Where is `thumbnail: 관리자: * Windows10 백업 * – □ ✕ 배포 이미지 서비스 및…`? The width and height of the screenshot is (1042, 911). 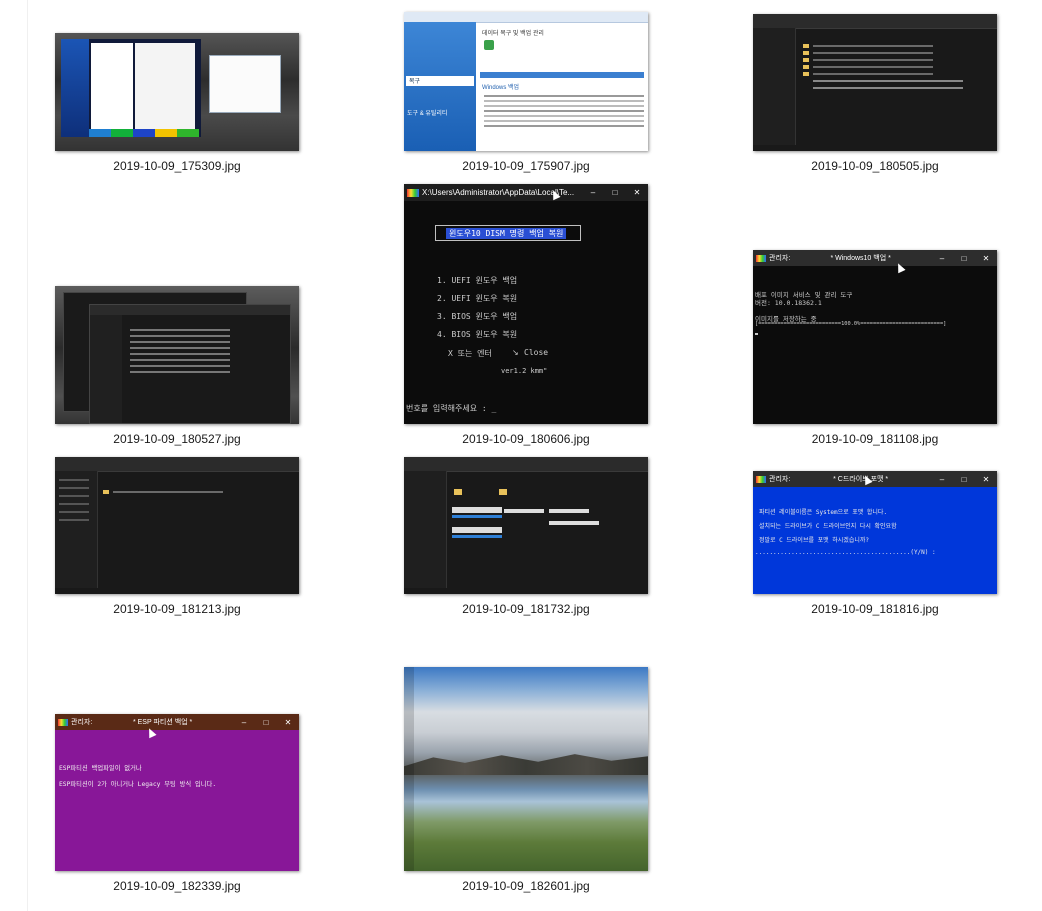
thumbnail: 관리자: * Windows10 백업 * – □ ✕ 배포 이미지 서비스 및… is located at coordinates (875, 337).